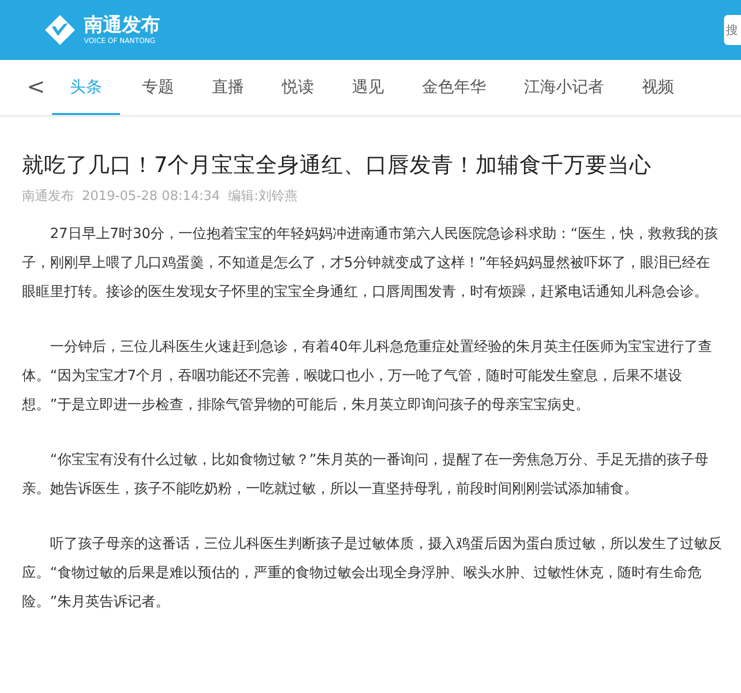  I want to click on nav-tab: 视频, so click(658, 87).